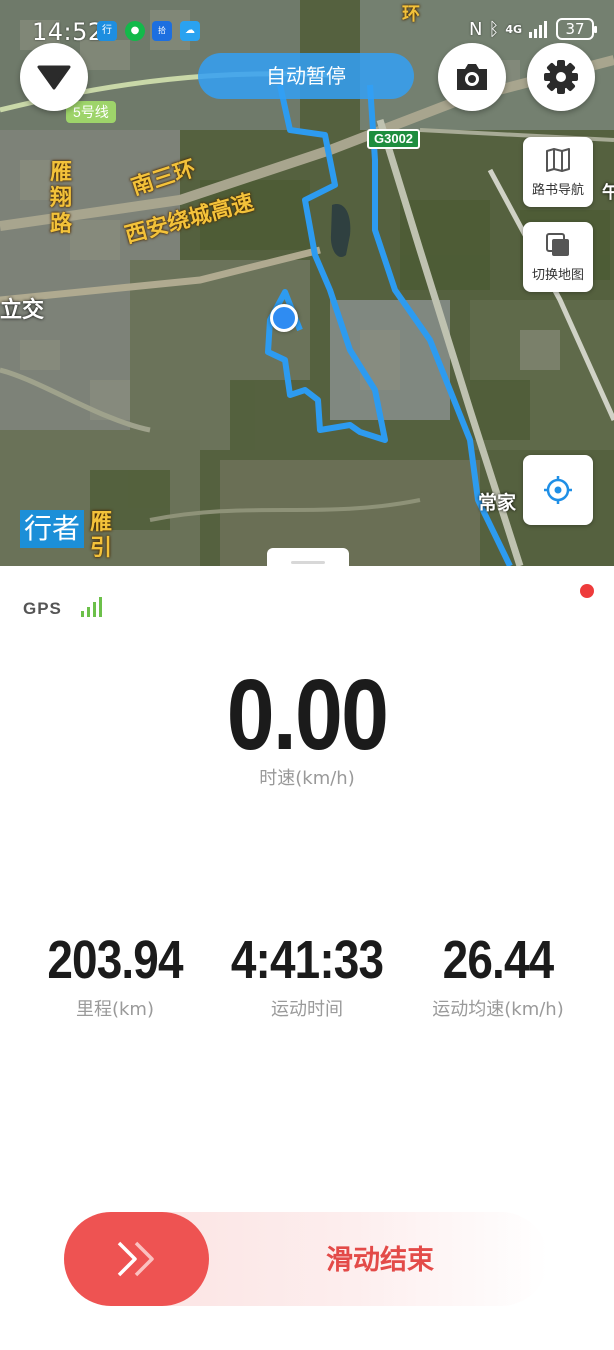 The image size is (614, 1350). Describe the element at coordinates (68, 32) in the screenshot. I see `status-time: 14:52` at that location.